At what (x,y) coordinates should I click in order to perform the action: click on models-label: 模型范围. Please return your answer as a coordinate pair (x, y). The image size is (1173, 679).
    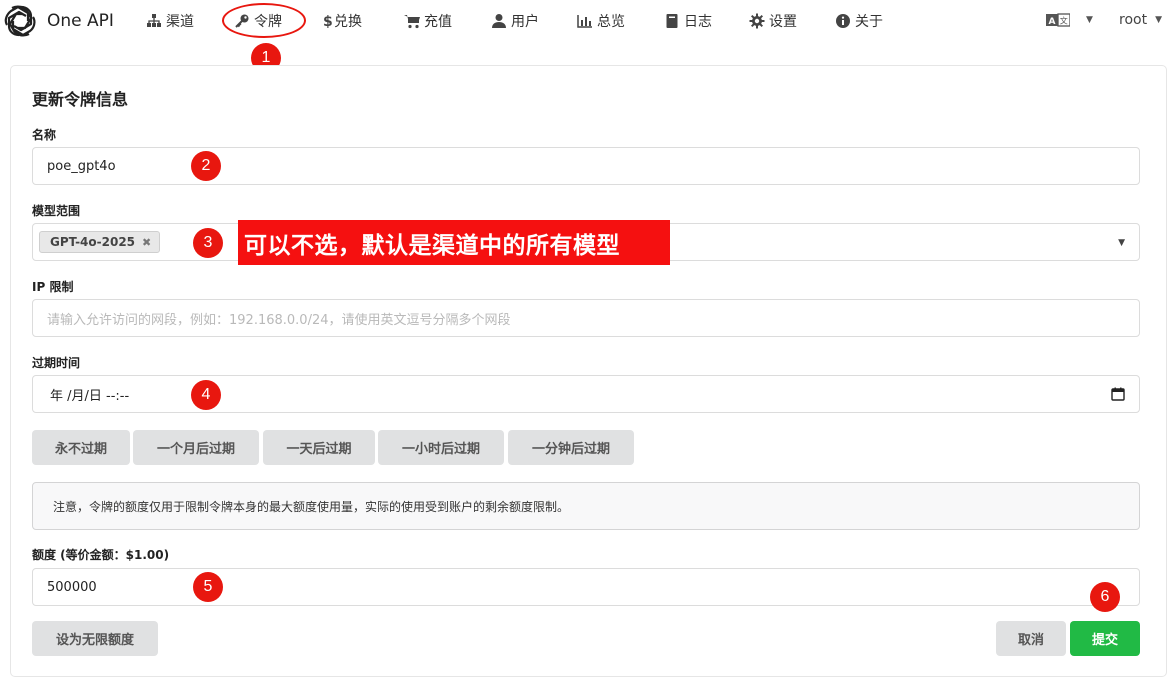
    Looking at the image, I should click on (56, 211).